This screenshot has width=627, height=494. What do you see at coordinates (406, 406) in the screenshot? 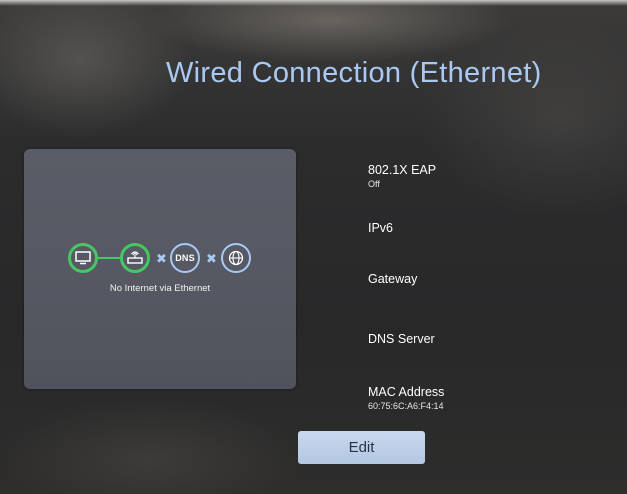
I see `setting-value: 60:75:6C:A6:F4:14` at bounding box center [406, 406].